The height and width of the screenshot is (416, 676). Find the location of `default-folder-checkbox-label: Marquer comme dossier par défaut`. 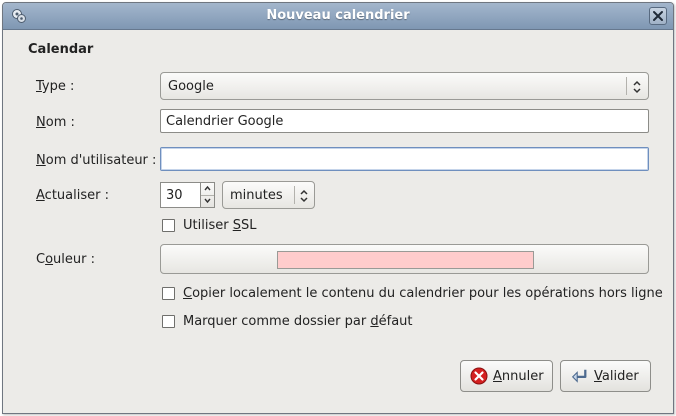

default-folder-checkbox-label: Marquer comme dossier par défaut is located at coordinates (298, 321).